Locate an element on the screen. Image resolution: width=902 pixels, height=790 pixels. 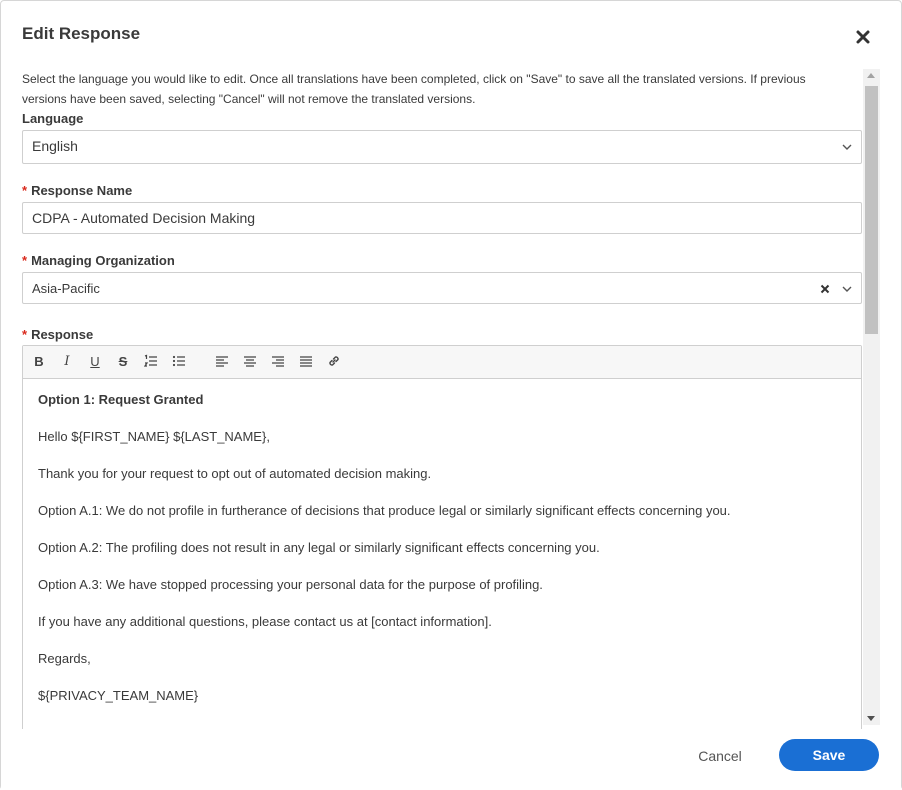
response-label-text: Response is located at coordinates (62, 334).